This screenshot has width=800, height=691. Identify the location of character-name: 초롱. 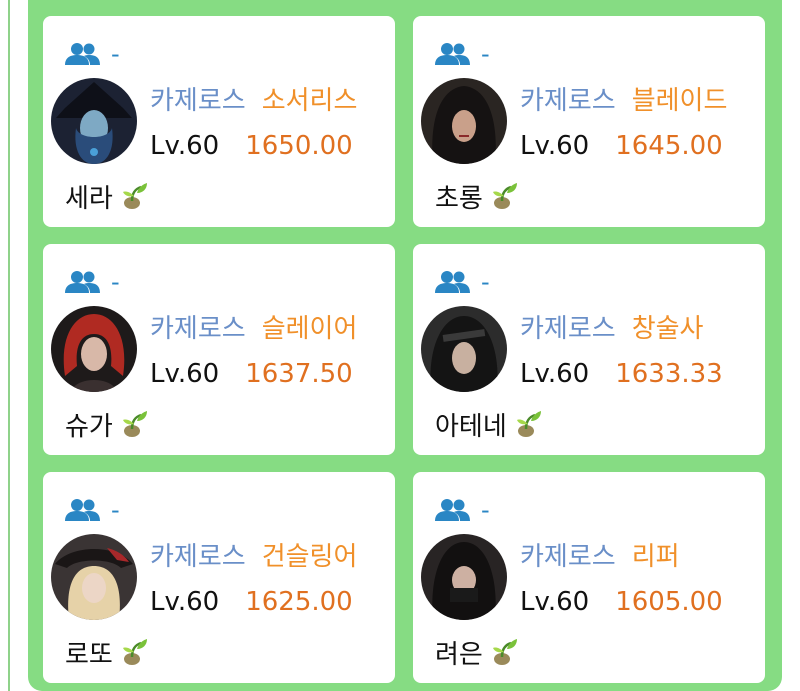
(459, 198).